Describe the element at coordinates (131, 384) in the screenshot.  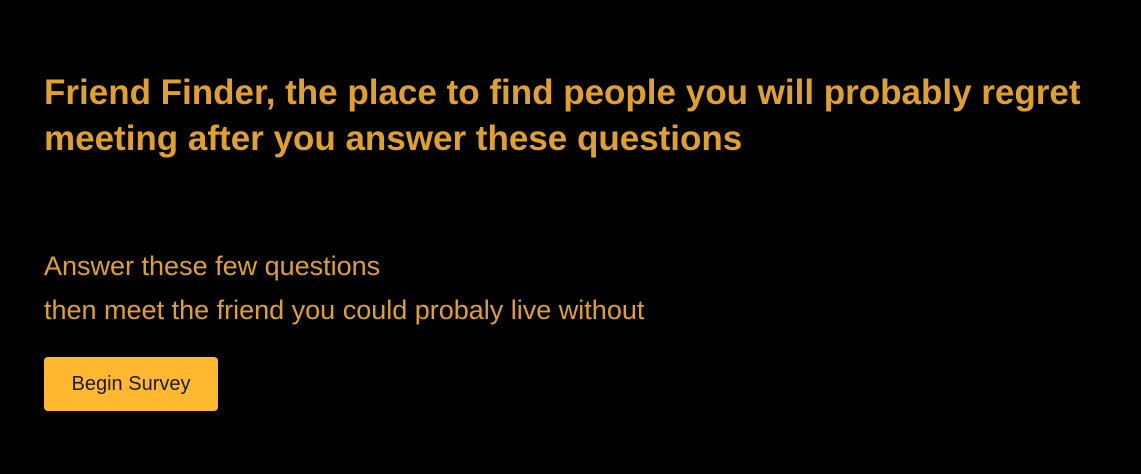
I see `begin-survey-button: Begin Survey` at that location.